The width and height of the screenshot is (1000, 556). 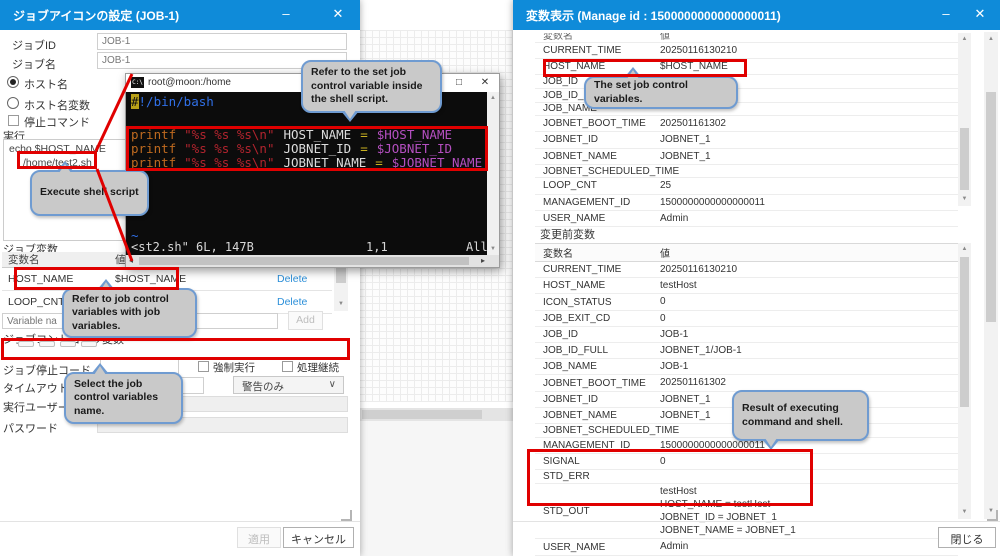 I want to click on stop-command-checkbox, so click(x=13, y=120).